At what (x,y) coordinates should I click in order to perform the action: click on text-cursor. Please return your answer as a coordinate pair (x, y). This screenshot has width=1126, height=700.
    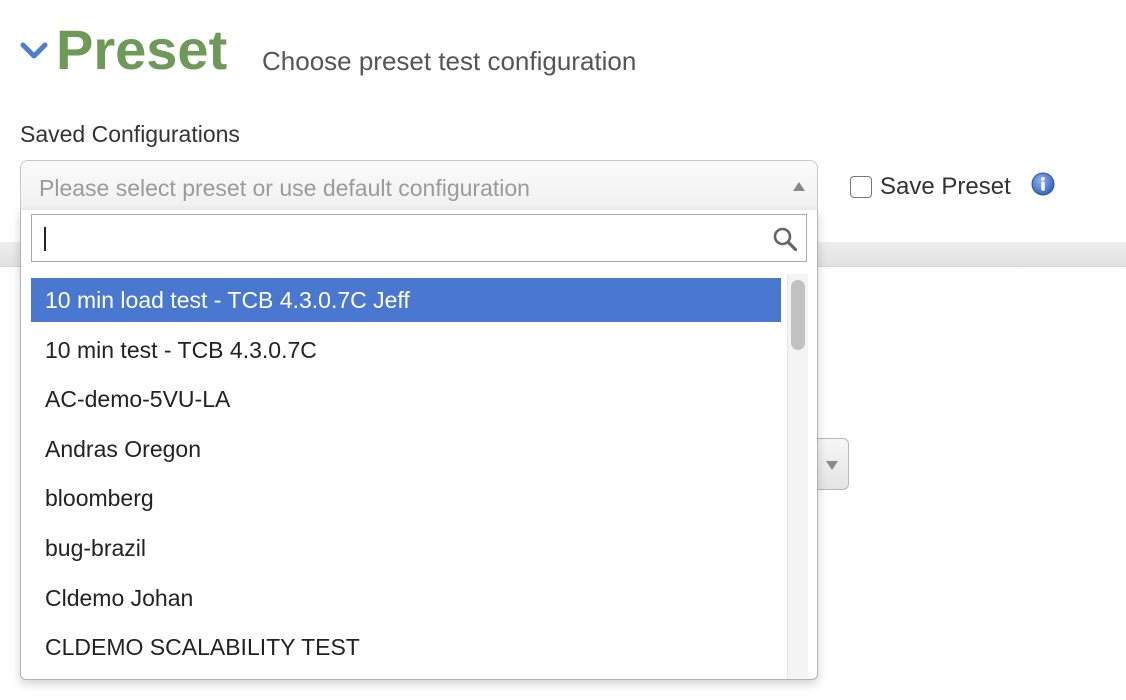
    Looking at the image, I should click on (45, 239).